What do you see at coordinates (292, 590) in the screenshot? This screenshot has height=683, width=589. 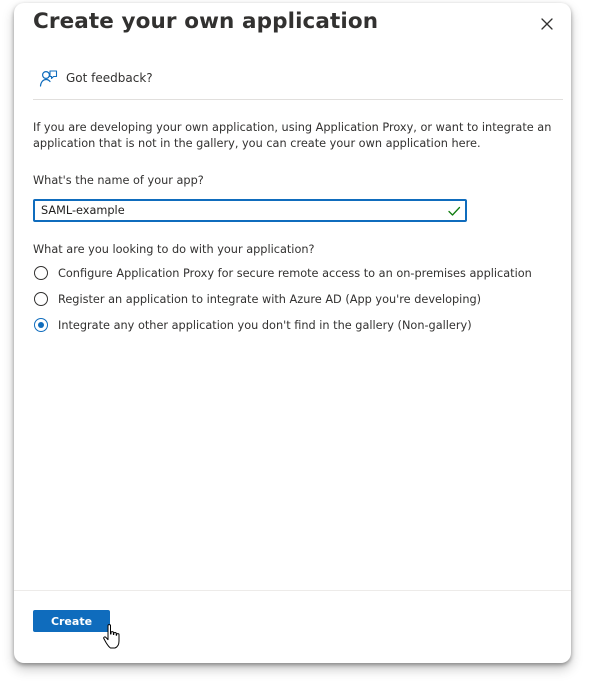 I see `footer-divider` at bounding box center [292, 590].